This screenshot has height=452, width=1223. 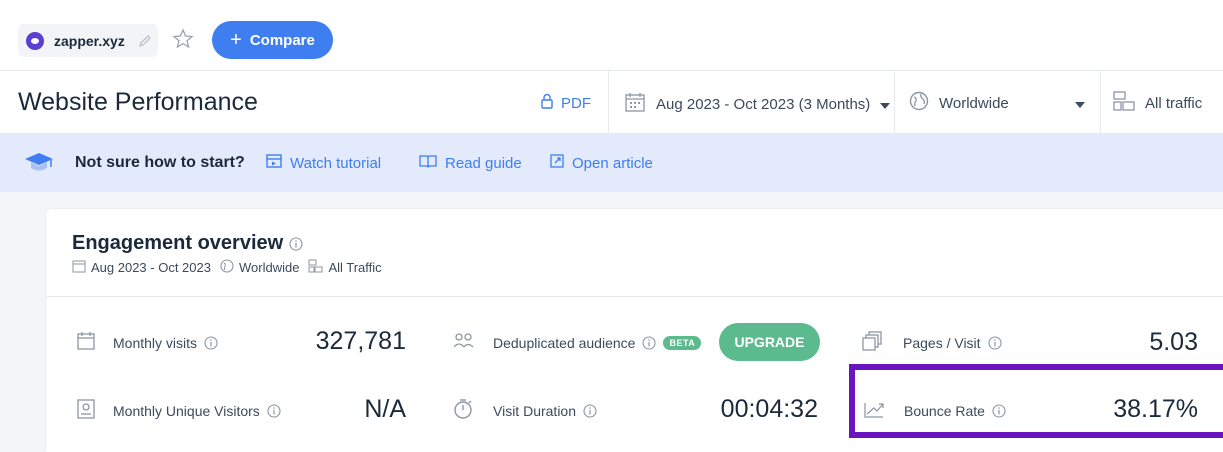 What do you see at coordinates (576, 103) in the screenshot?
I see `pdf-label: PDF` at bounding box center [576, 103].